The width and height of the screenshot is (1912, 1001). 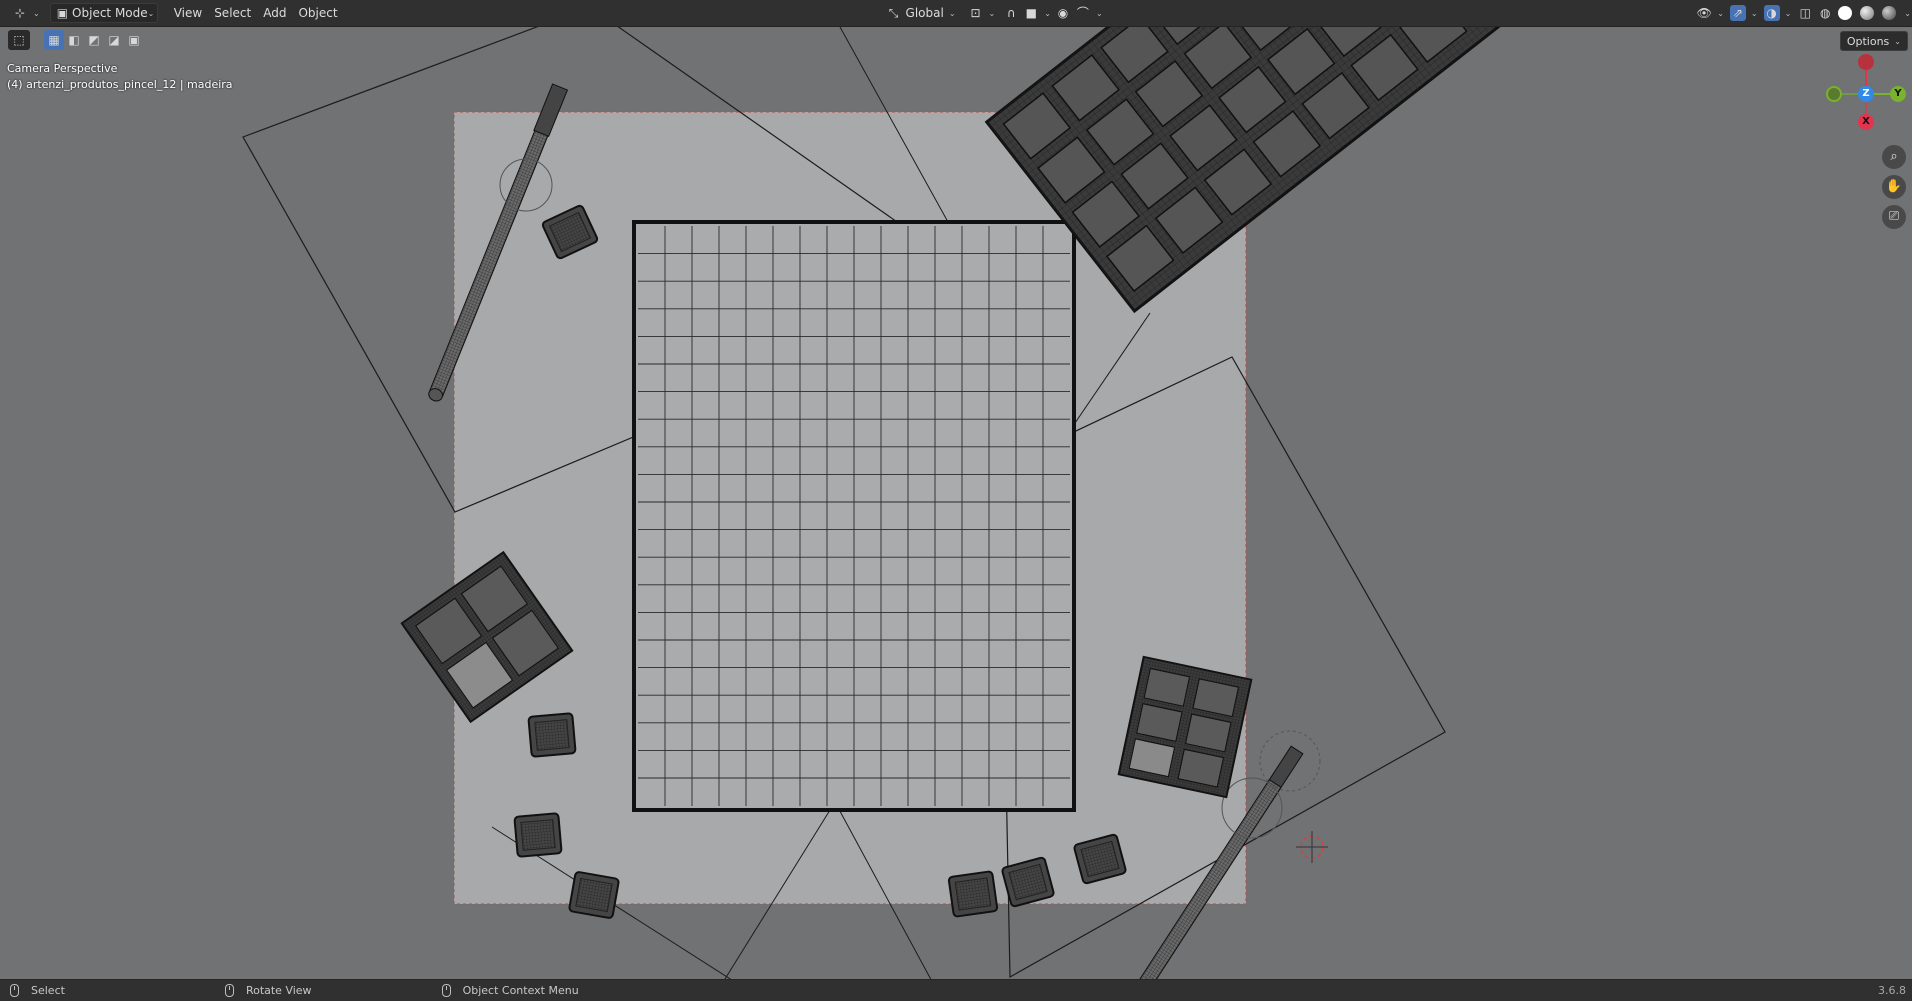 I want to click on menu-view: View, so click(x=188, y=13).